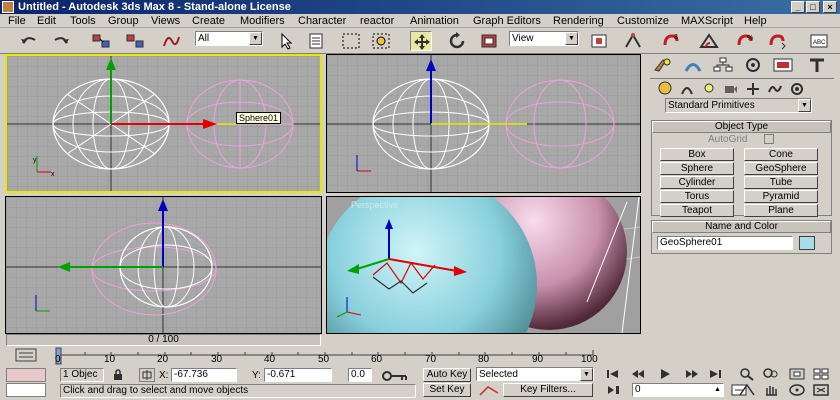 This screenshot has height=400, width=840. Describe the element at coordinates (61, 41) in the screenshot. I see `redo-icon` at that location.